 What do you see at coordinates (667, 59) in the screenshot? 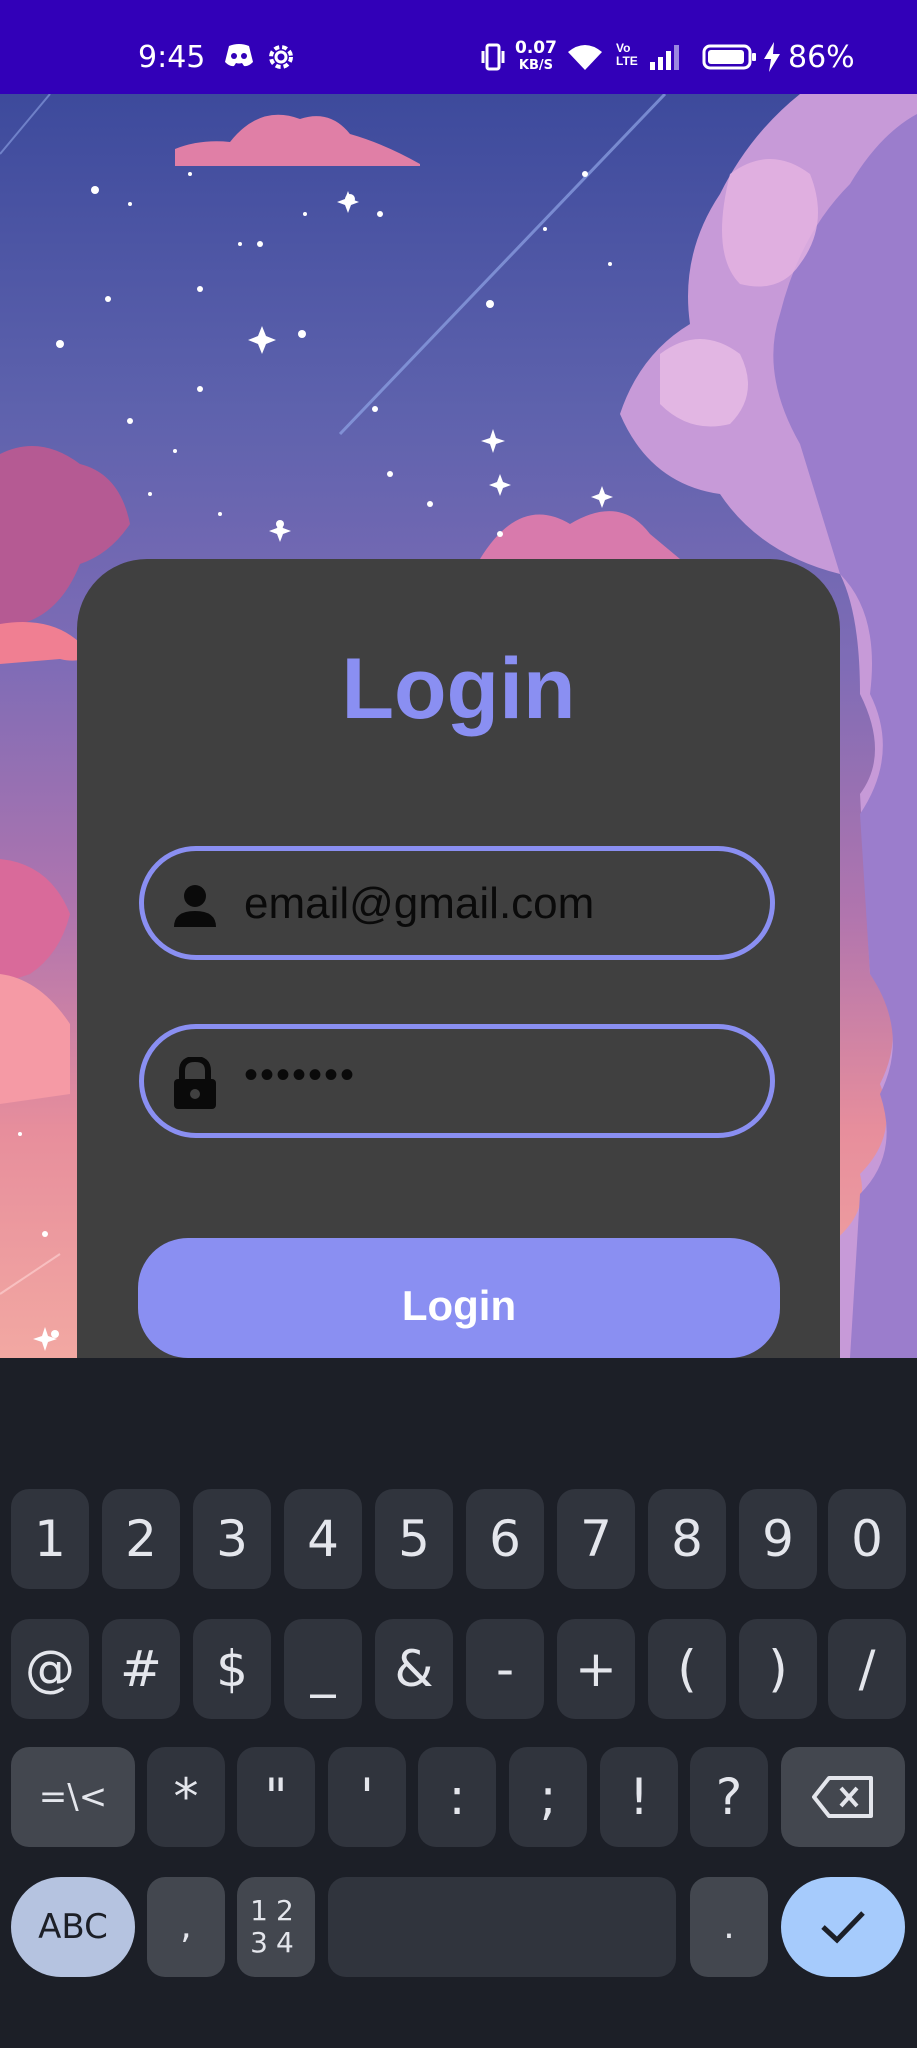
I see `signal-icon` at bounding box center [667, 59].